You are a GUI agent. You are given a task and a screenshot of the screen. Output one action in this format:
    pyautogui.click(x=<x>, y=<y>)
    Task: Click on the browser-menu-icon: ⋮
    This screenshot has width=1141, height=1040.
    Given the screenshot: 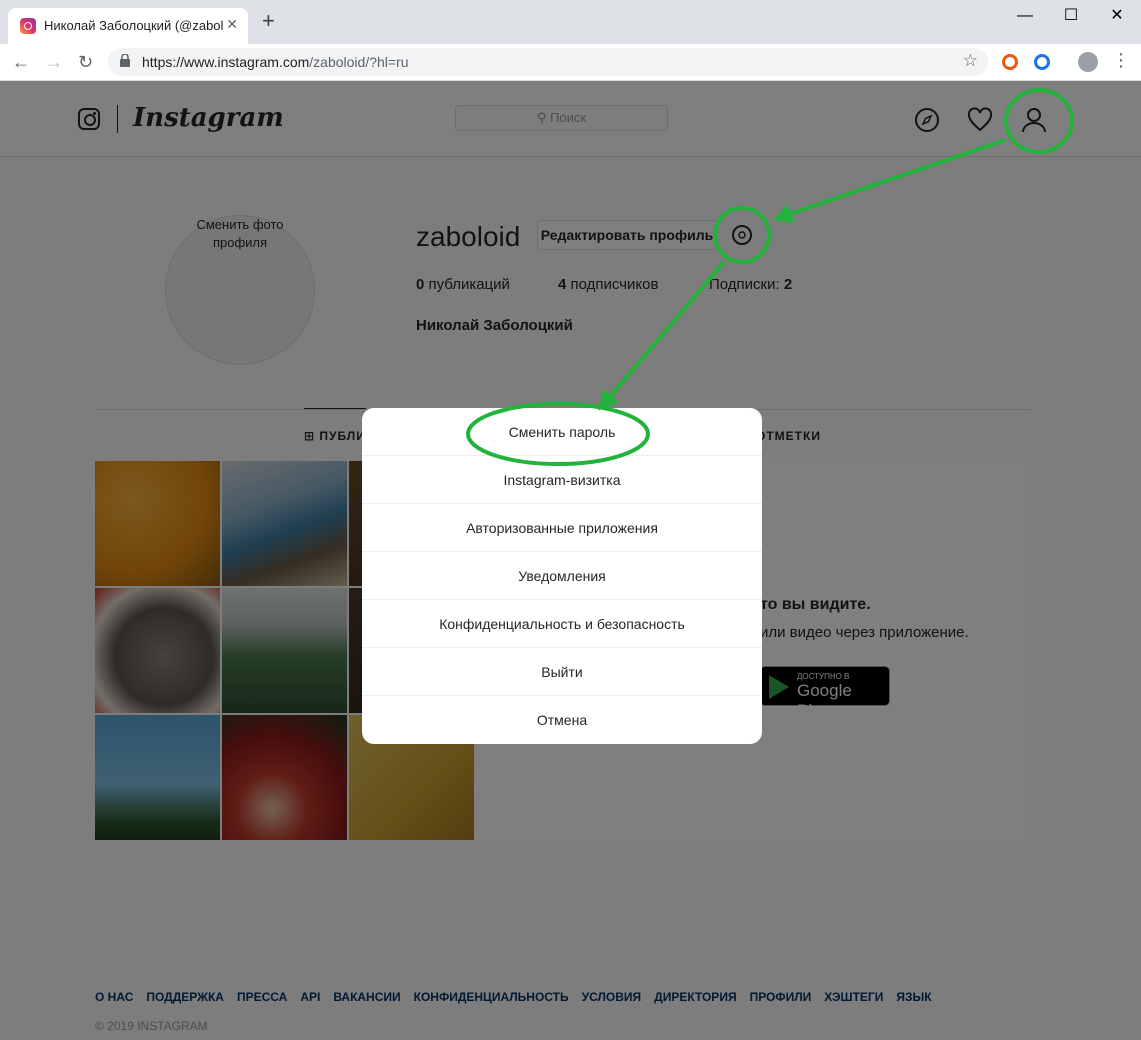 What is the action you would take?
    pyautogui.click(x=1121, y=60)
    